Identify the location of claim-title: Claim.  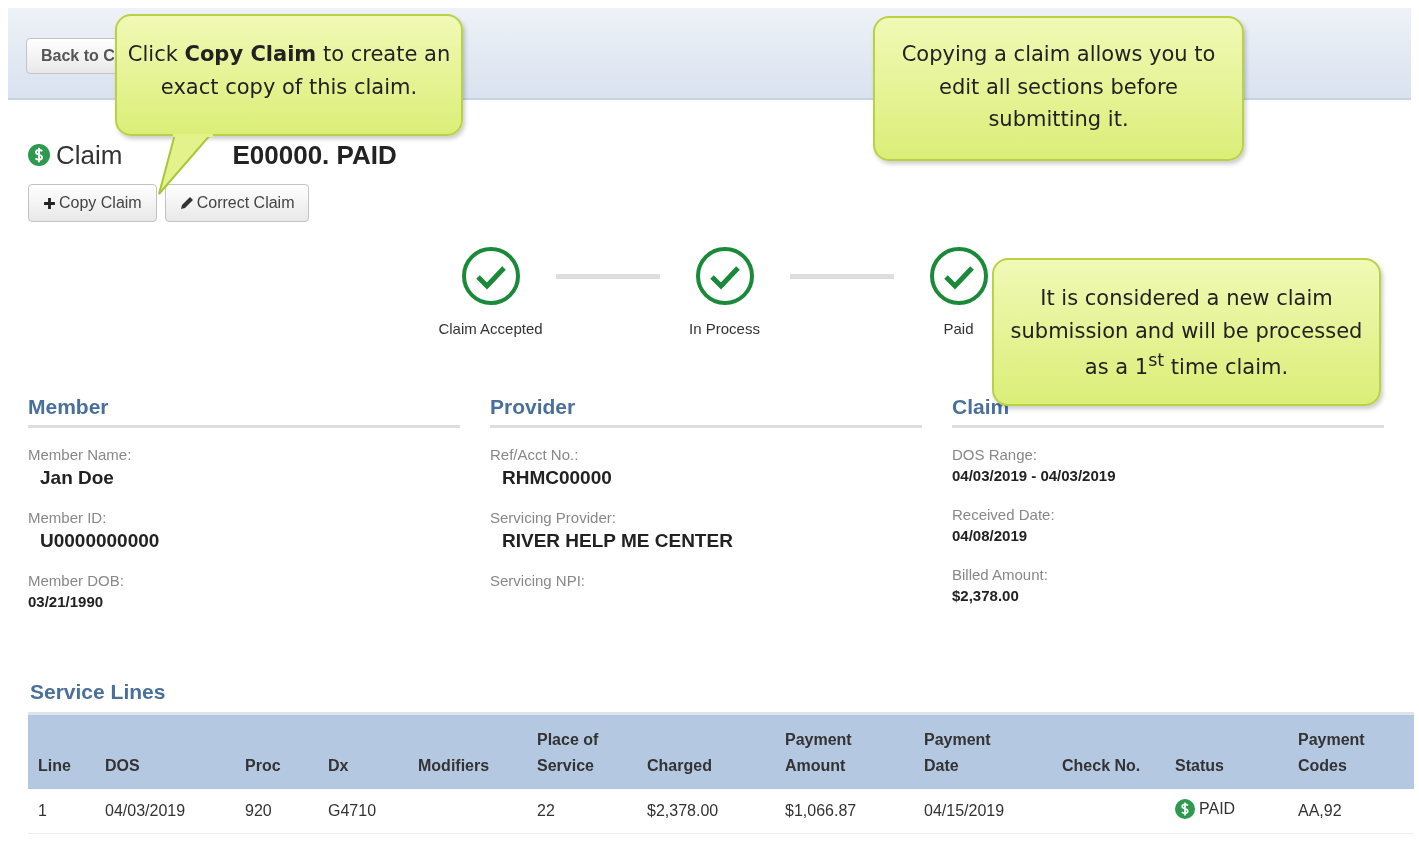
(89, 155).